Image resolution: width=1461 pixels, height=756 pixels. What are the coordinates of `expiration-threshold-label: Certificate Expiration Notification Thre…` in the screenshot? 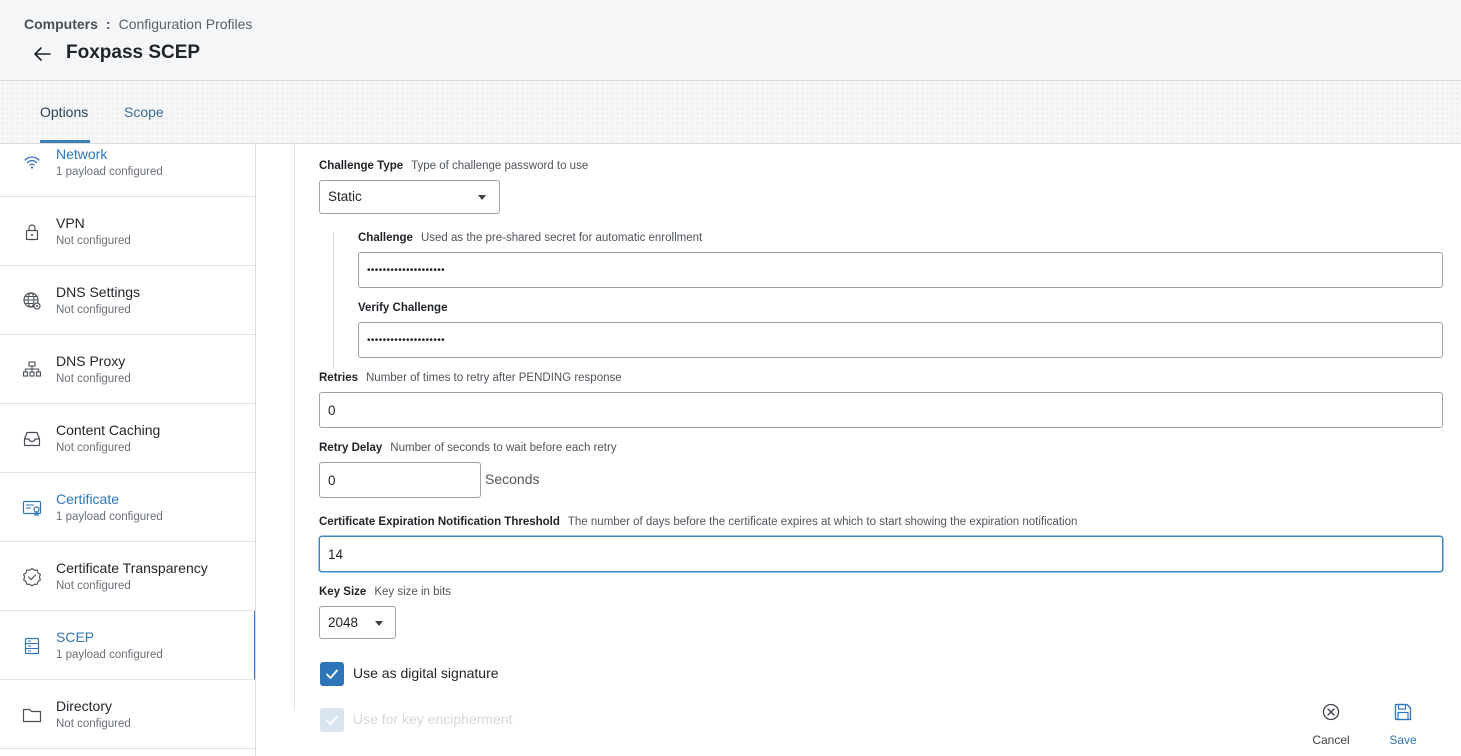 It's located at (698, 522).